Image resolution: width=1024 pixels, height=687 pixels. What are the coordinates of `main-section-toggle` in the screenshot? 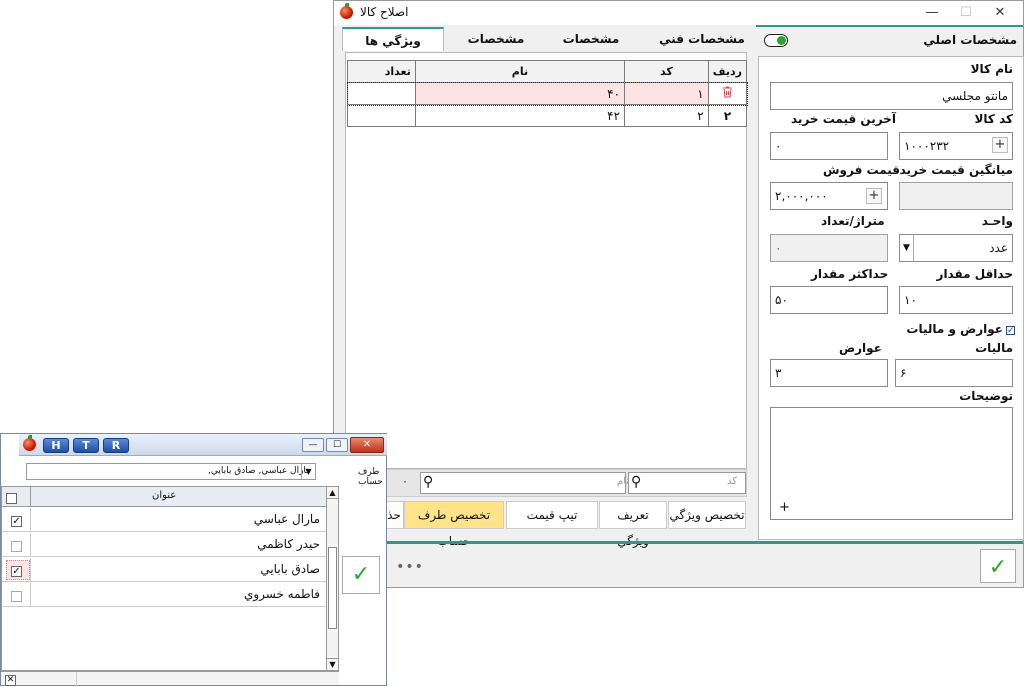 It's located at (776, 40).